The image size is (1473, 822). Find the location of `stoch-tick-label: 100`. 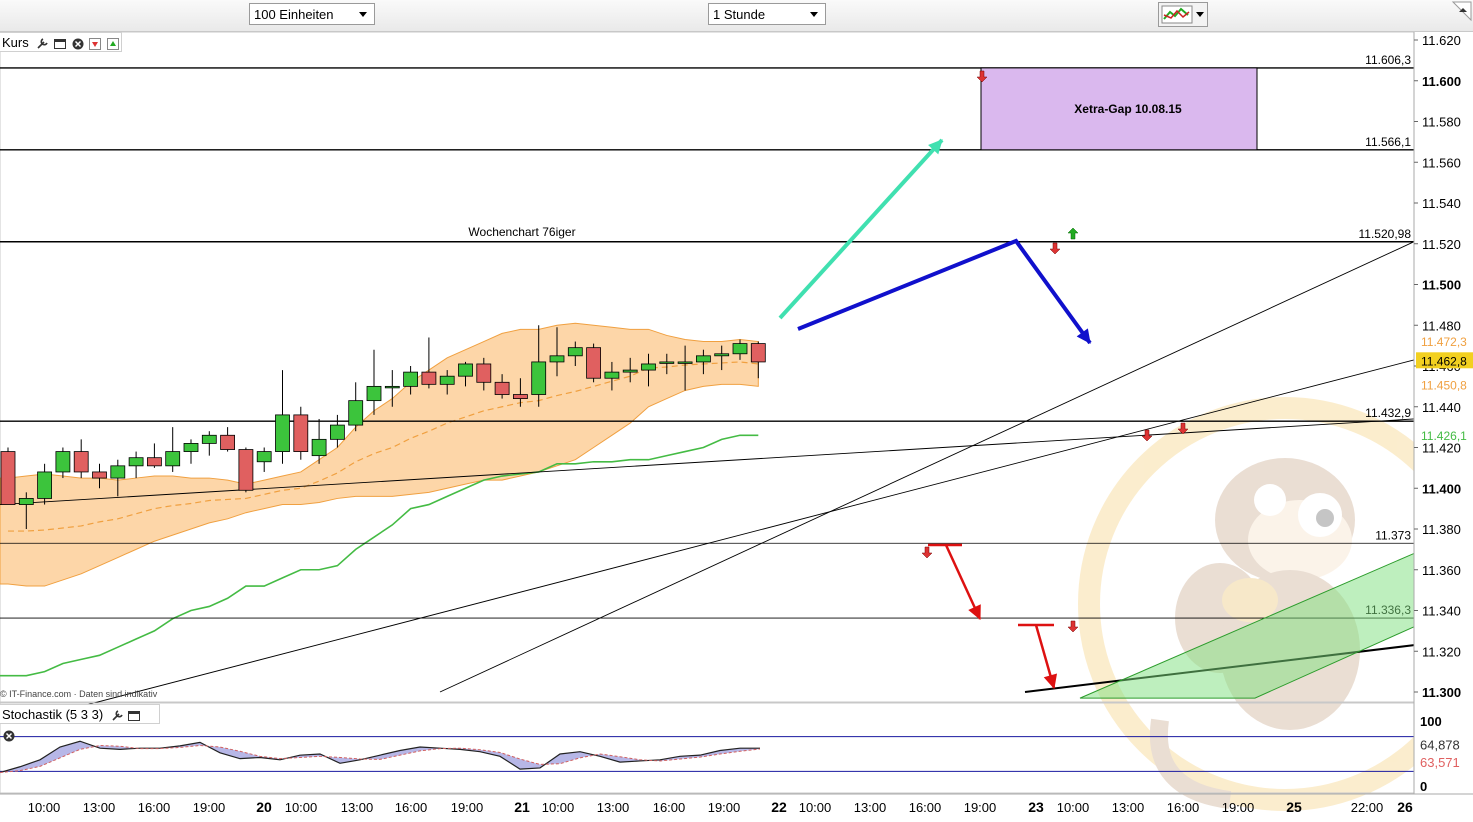

stoch-tick-label: 100 is located at coordinates (1431, 721).